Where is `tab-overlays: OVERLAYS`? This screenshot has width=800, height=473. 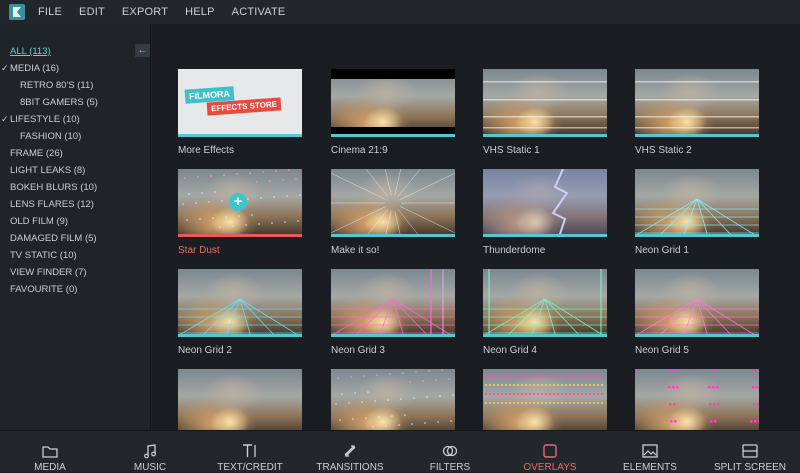 tab-overlays: OVERLAYS is located at coordinates (550, 452).